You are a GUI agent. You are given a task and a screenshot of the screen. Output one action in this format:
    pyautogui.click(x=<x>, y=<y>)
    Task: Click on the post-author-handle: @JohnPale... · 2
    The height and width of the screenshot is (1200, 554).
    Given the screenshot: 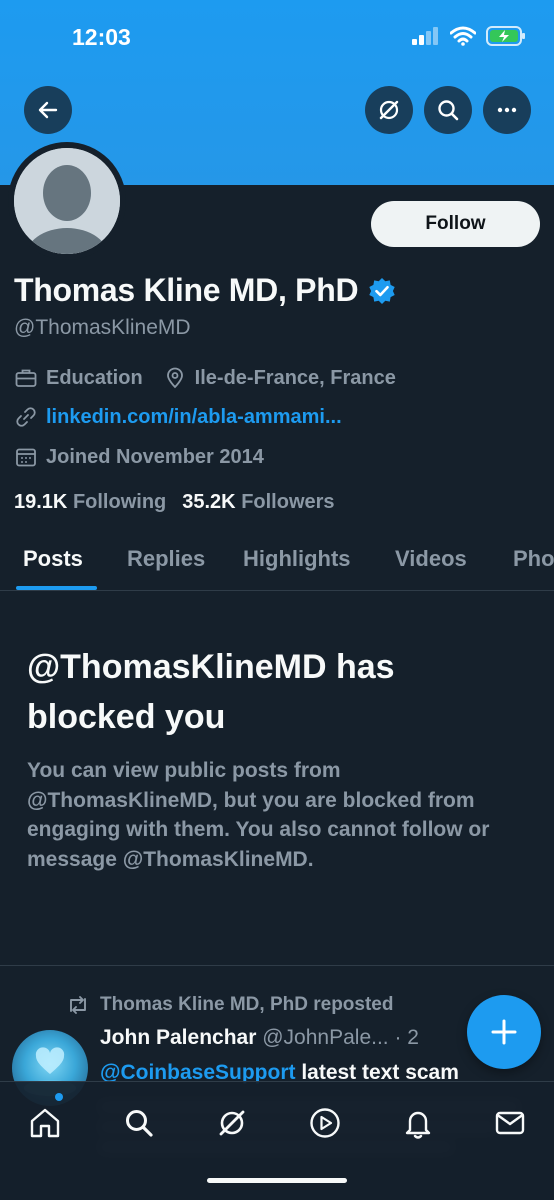 What is the action you would take?
    pyautogui.click(x=340, y=1037)
    